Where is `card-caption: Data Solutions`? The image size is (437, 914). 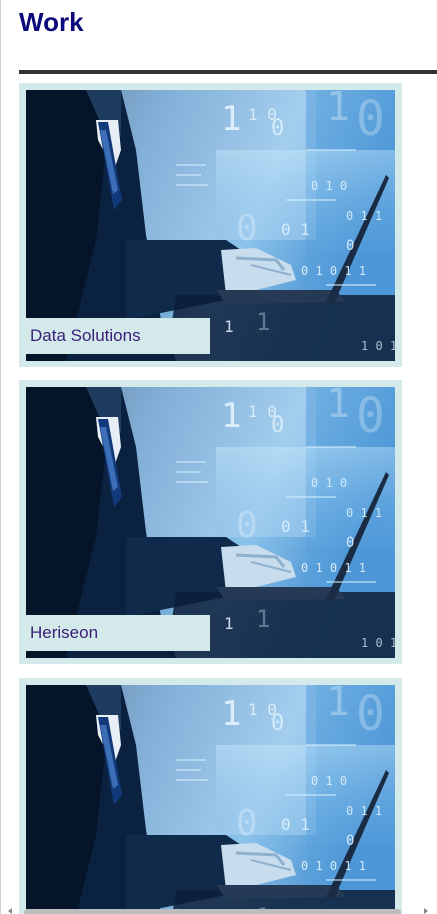 card-caption: Data Solutions is located at coordinates (118, 336).